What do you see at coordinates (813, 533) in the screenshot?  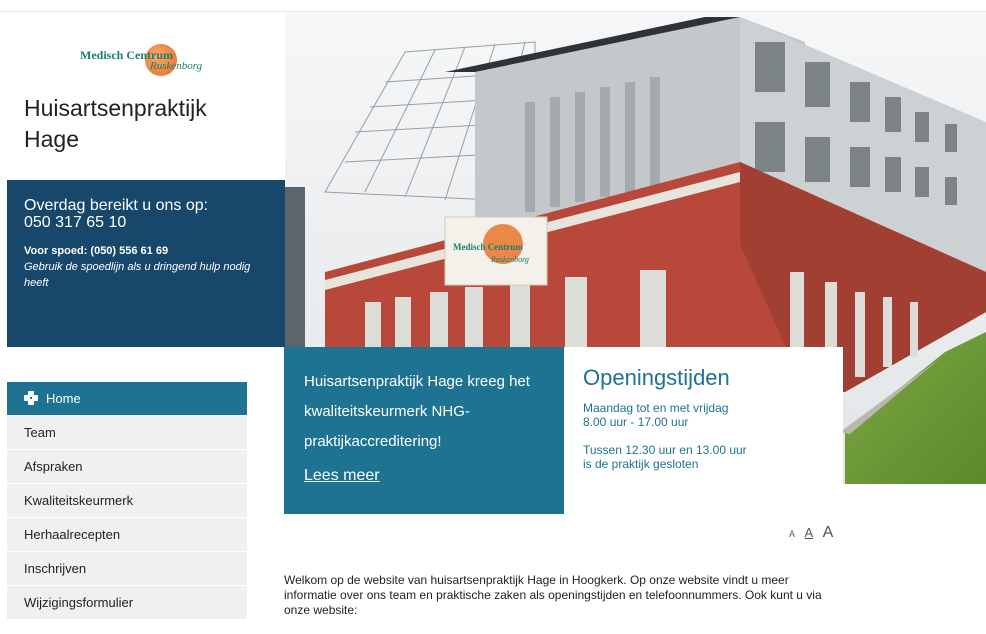 I see `font-size-controls: A A A` at bounding box center [813, 533].